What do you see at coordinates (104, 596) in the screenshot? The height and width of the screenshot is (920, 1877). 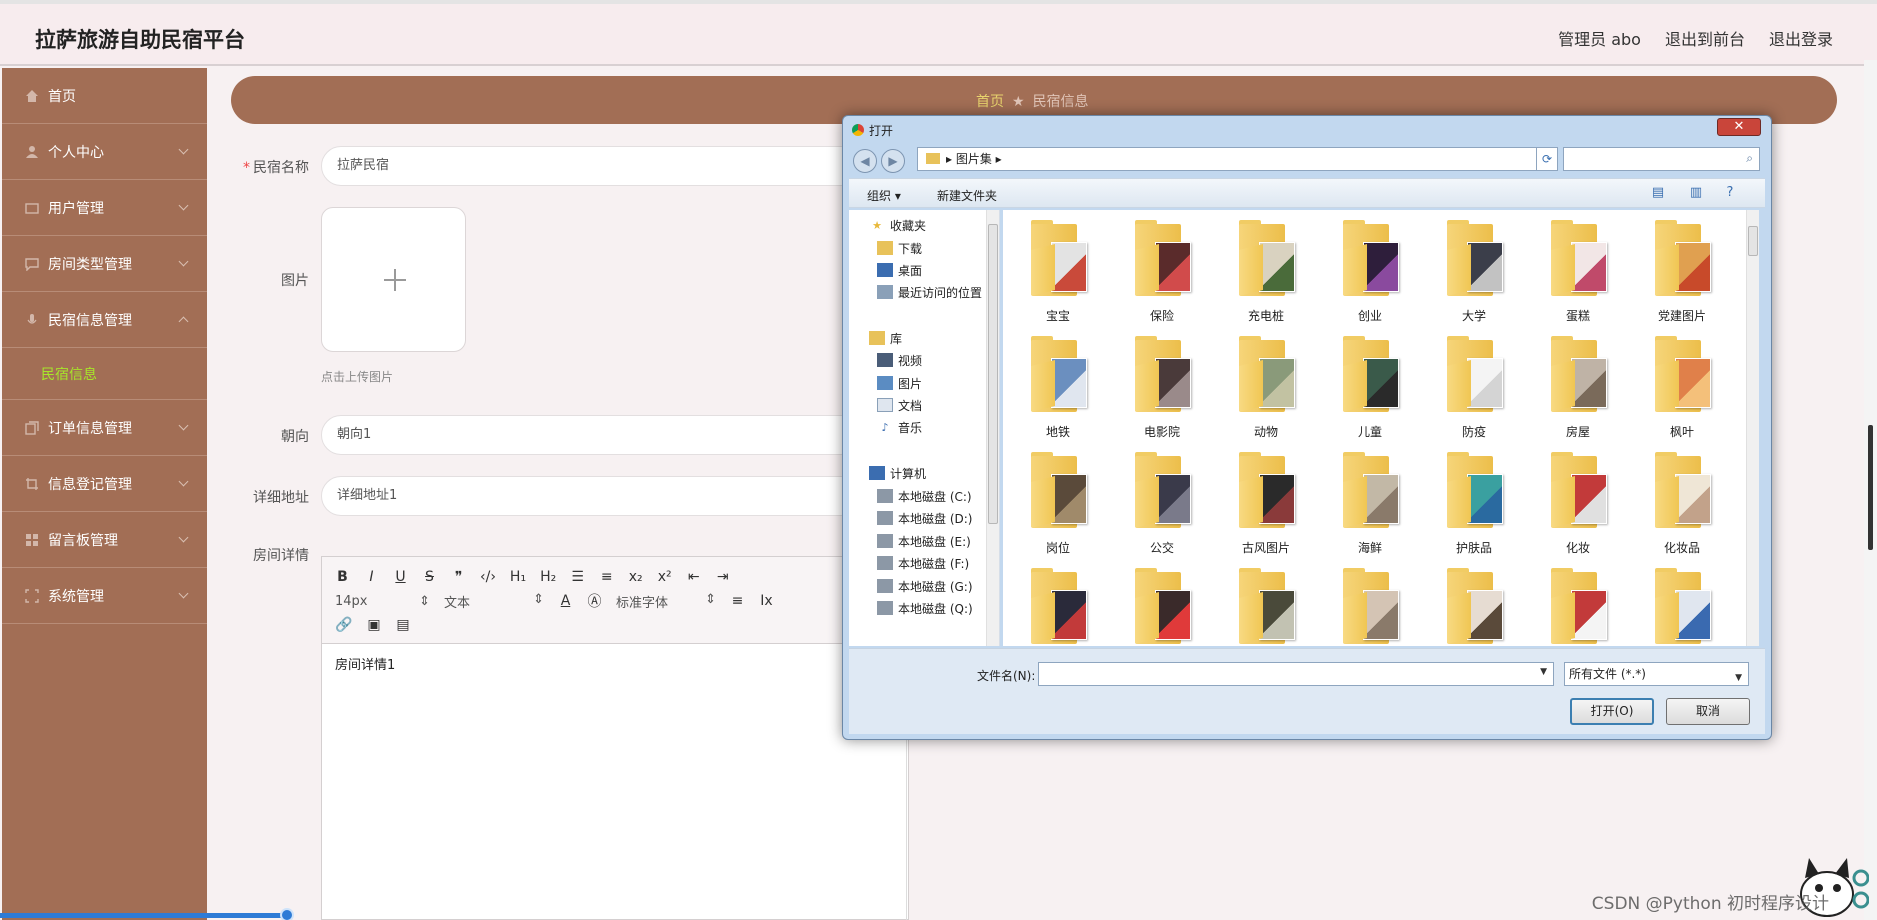 I see `sidebar-item-system: 系统管理` at bounding box center [104, 596].